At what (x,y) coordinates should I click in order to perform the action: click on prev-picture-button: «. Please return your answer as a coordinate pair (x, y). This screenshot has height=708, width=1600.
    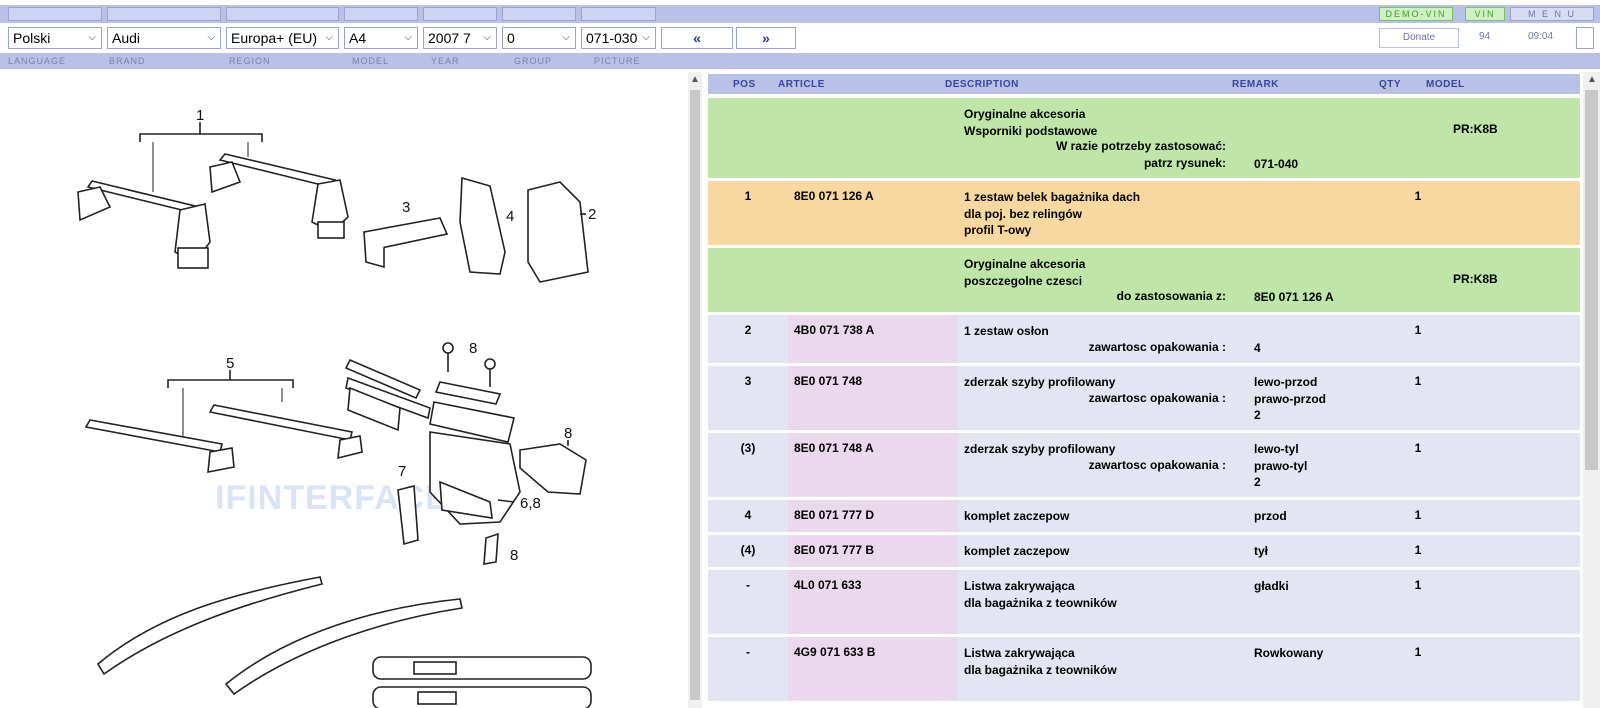
    Looking at the image, I should click on (697, 38).